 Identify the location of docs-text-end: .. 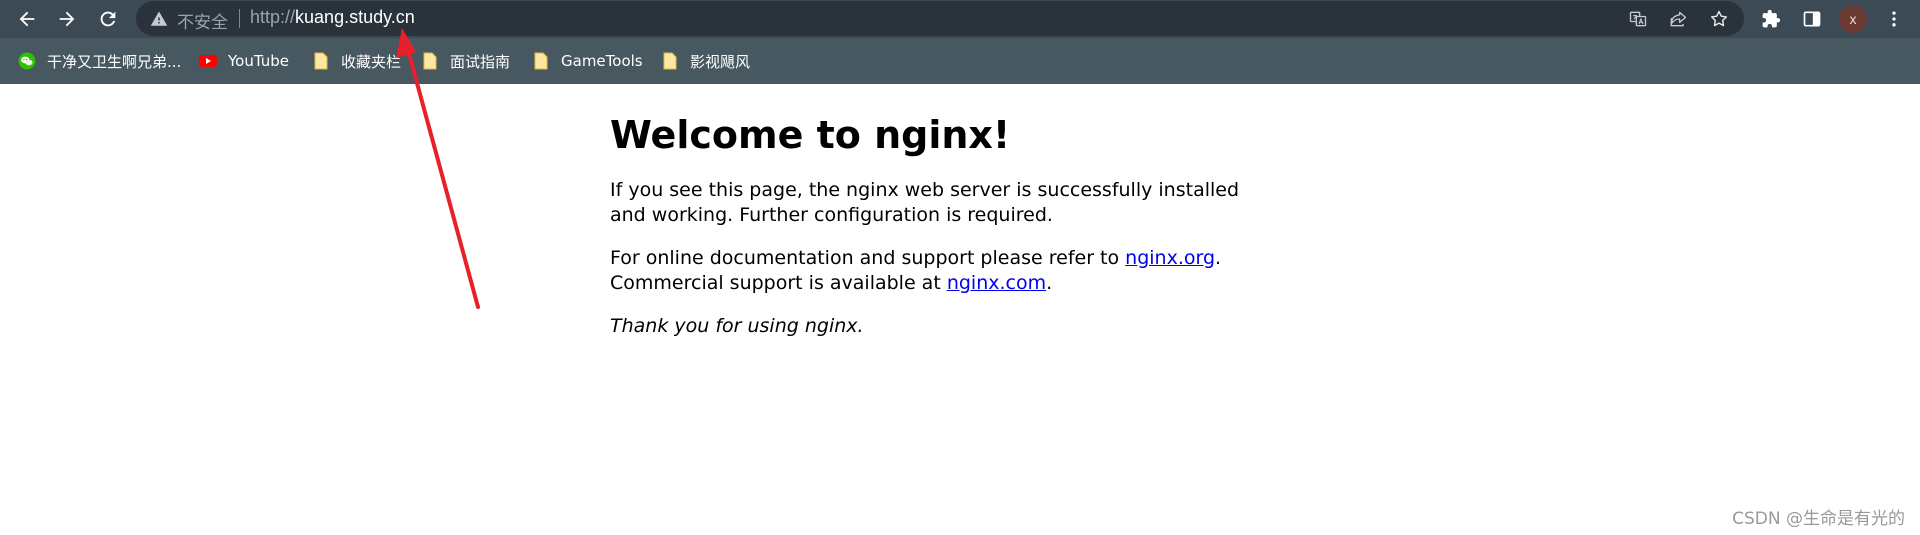
(1218, 258).